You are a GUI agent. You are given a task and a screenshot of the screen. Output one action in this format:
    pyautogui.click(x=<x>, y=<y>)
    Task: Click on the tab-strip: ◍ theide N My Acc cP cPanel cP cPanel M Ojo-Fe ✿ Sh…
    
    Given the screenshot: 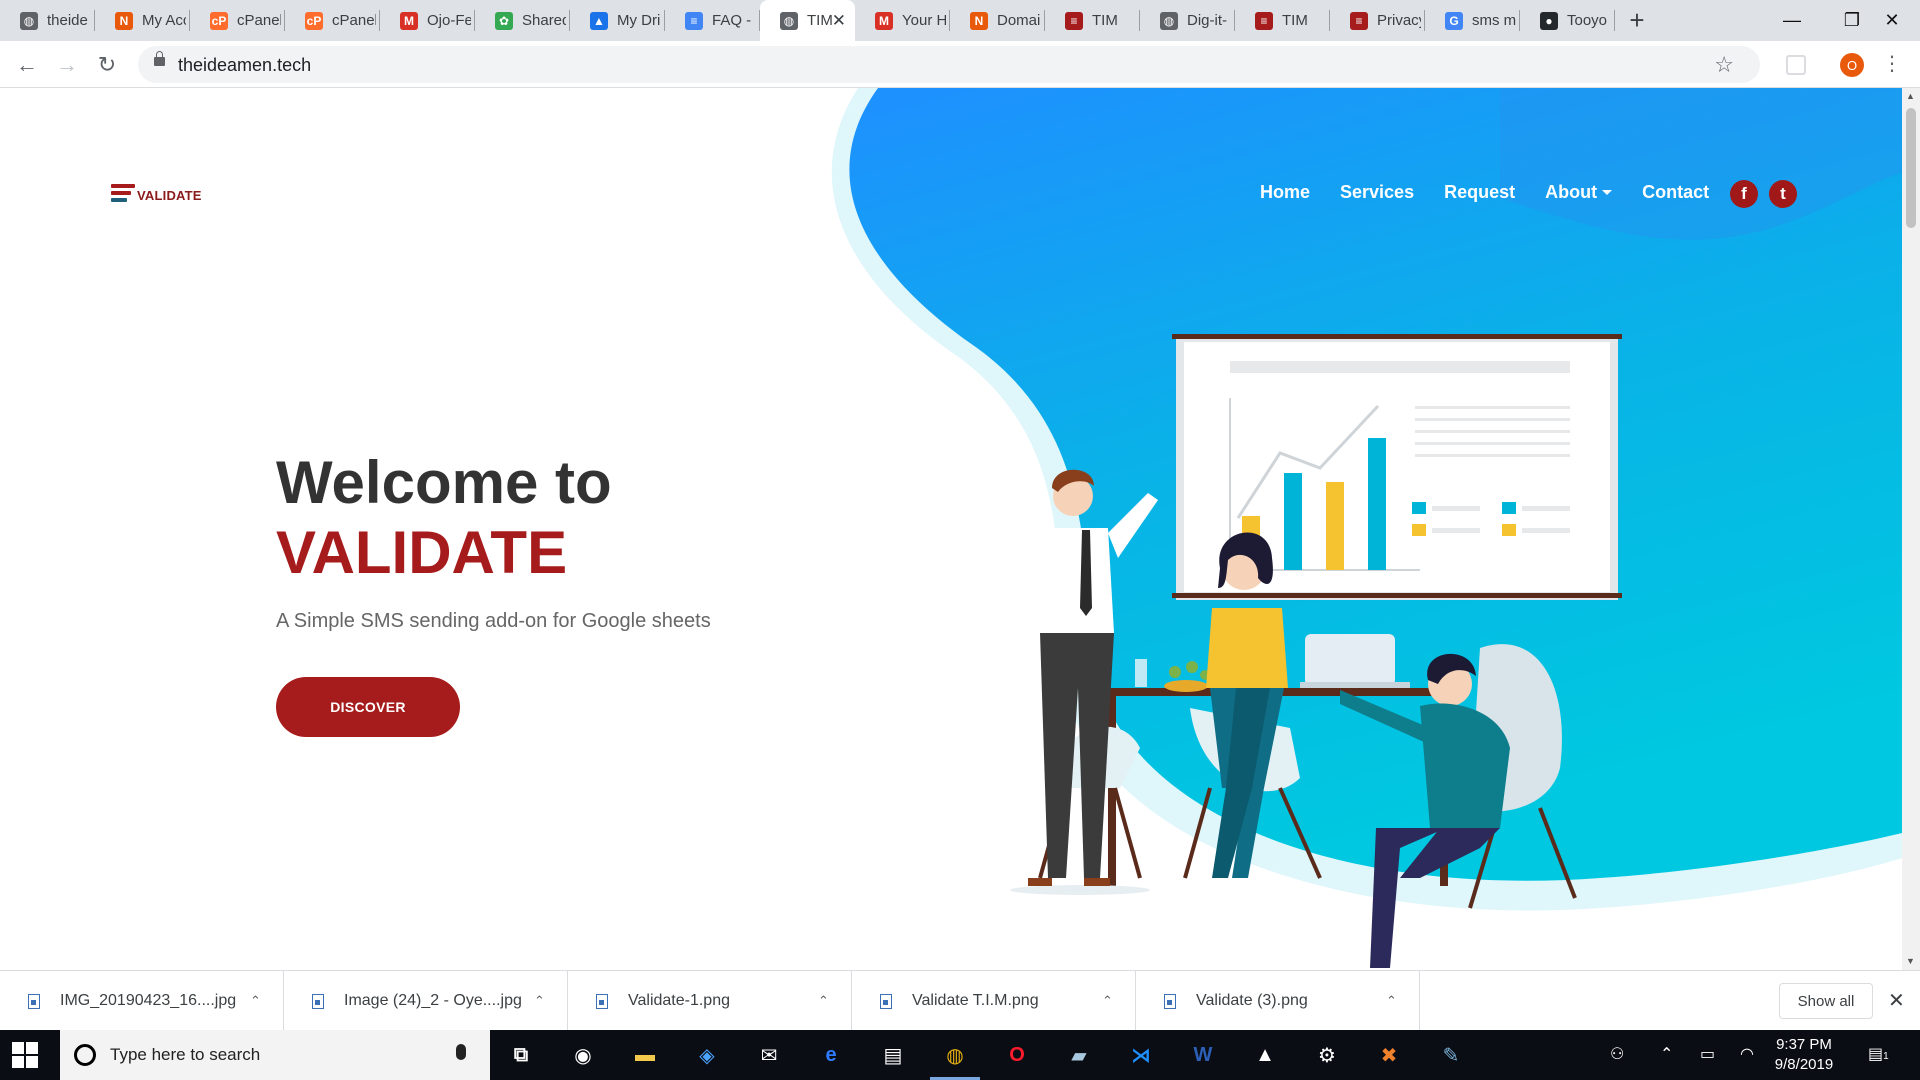 What is the action you would take?
    pyautogui.click(x=960, y=20)
    